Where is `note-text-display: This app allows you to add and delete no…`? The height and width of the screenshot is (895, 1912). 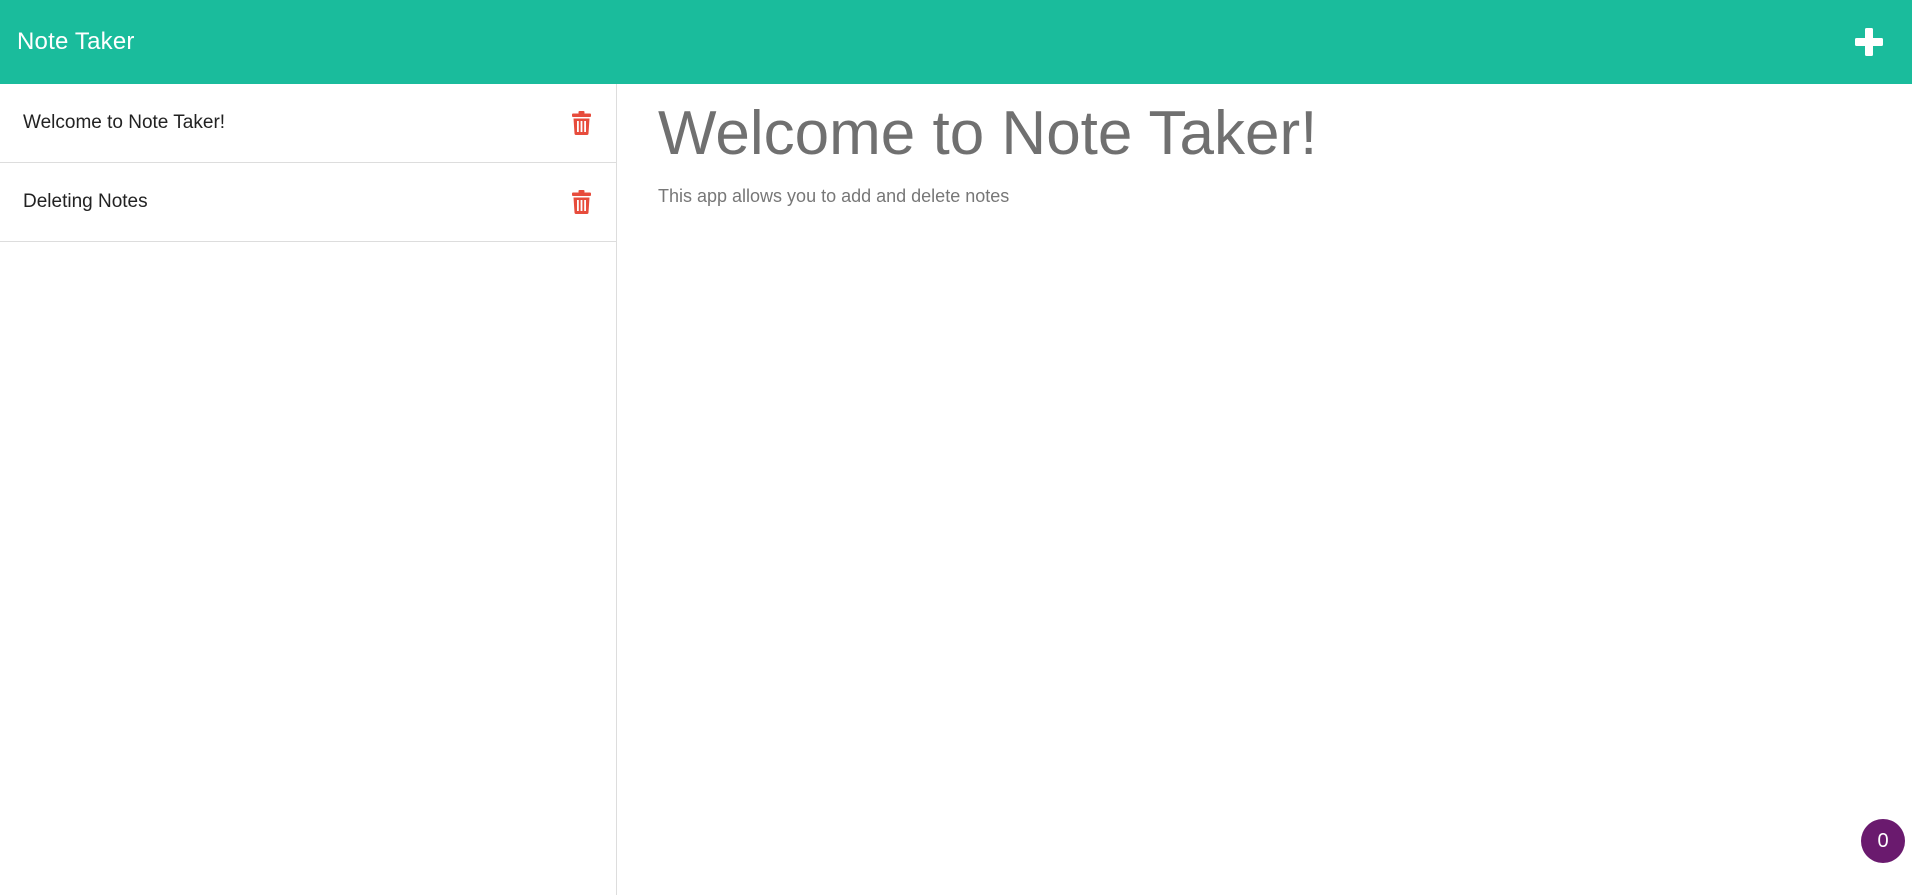
note-text-display: This app allows you to add and delete no… is located at coordinates (1265, 196).